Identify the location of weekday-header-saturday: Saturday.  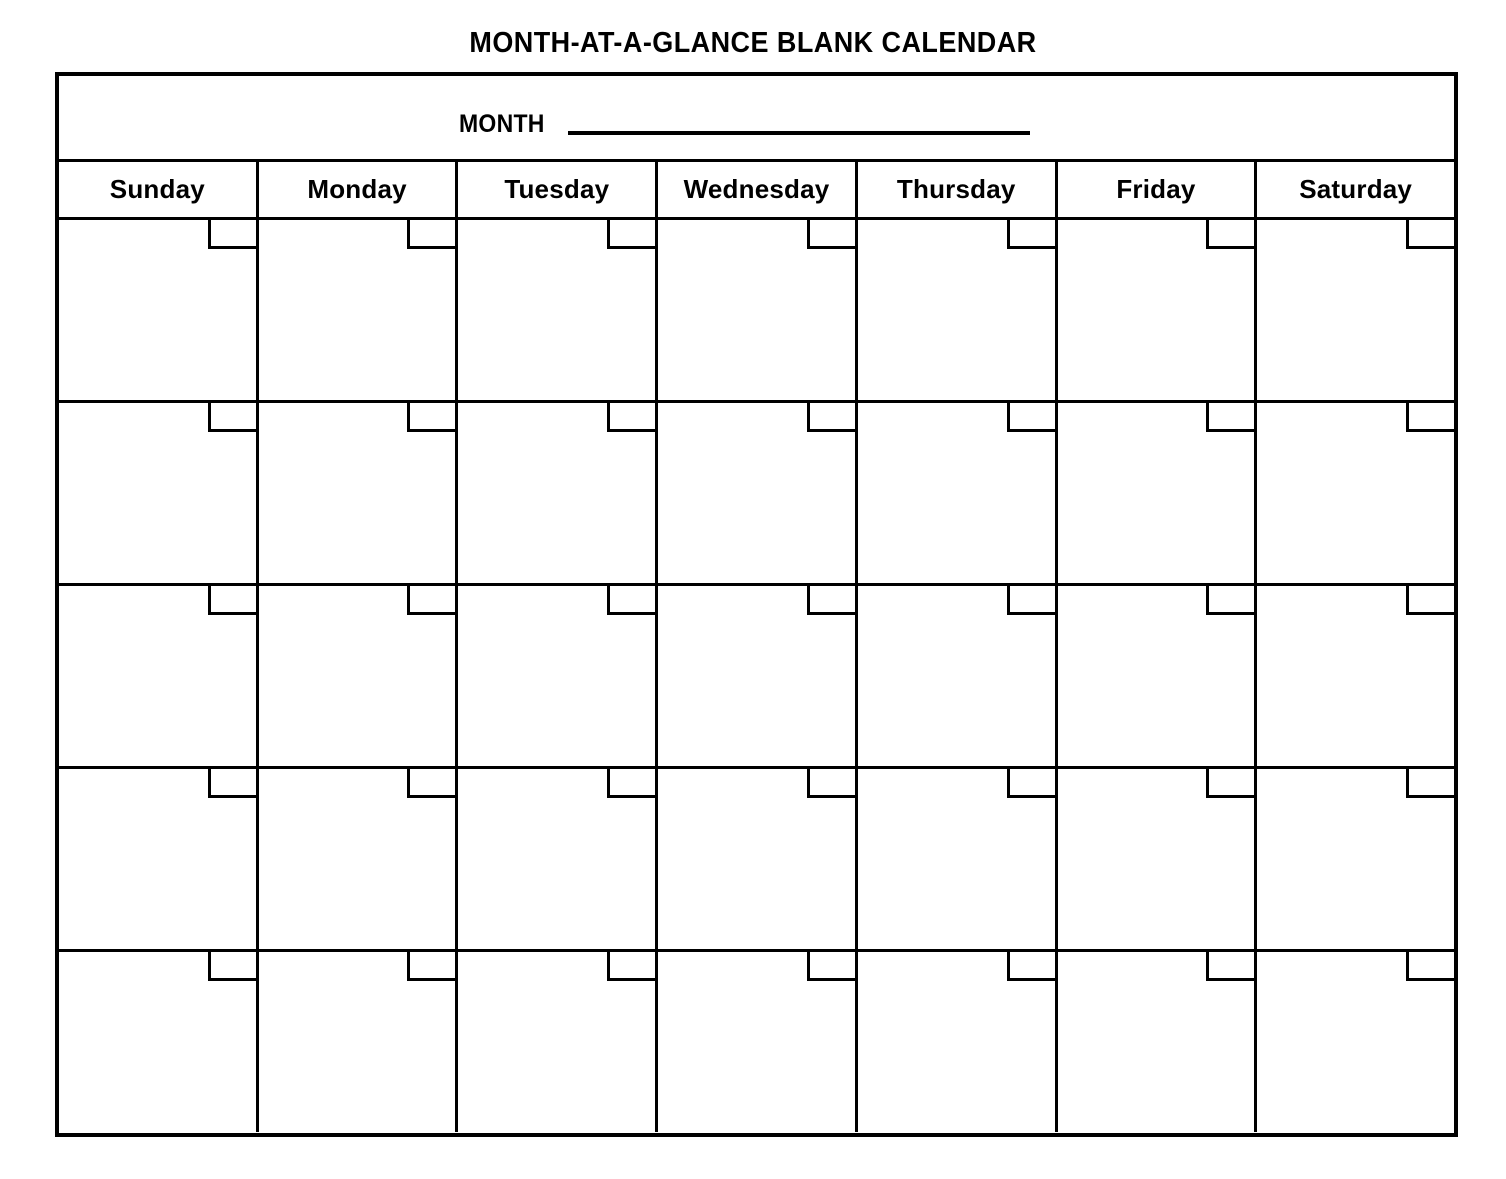
(1355, 189).